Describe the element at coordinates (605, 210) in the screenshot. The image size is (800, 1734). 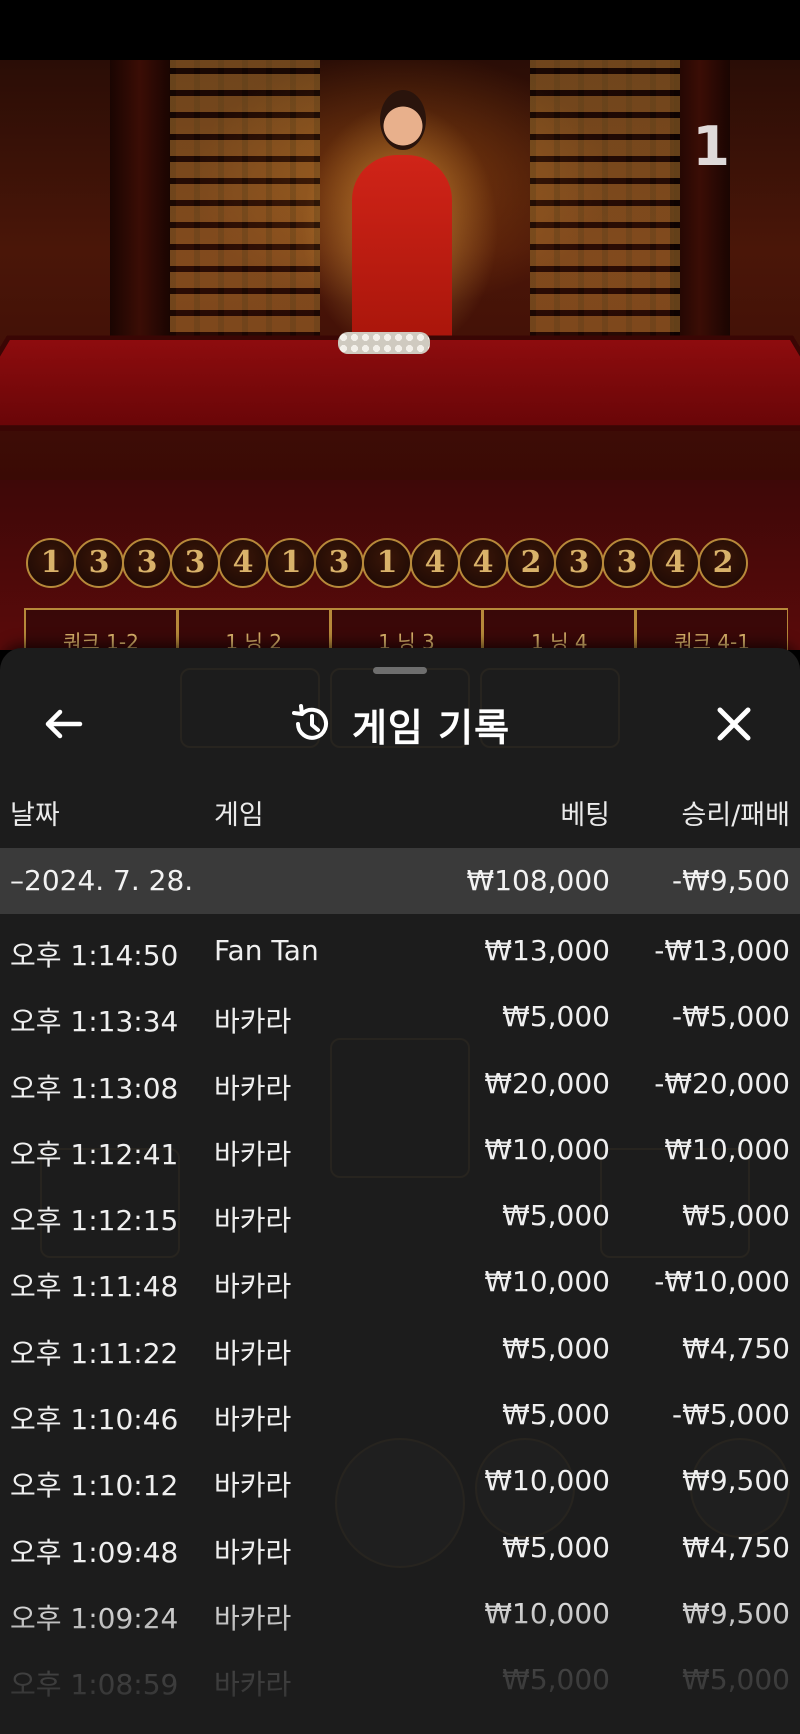
I see `lattice-window-right` at that location.